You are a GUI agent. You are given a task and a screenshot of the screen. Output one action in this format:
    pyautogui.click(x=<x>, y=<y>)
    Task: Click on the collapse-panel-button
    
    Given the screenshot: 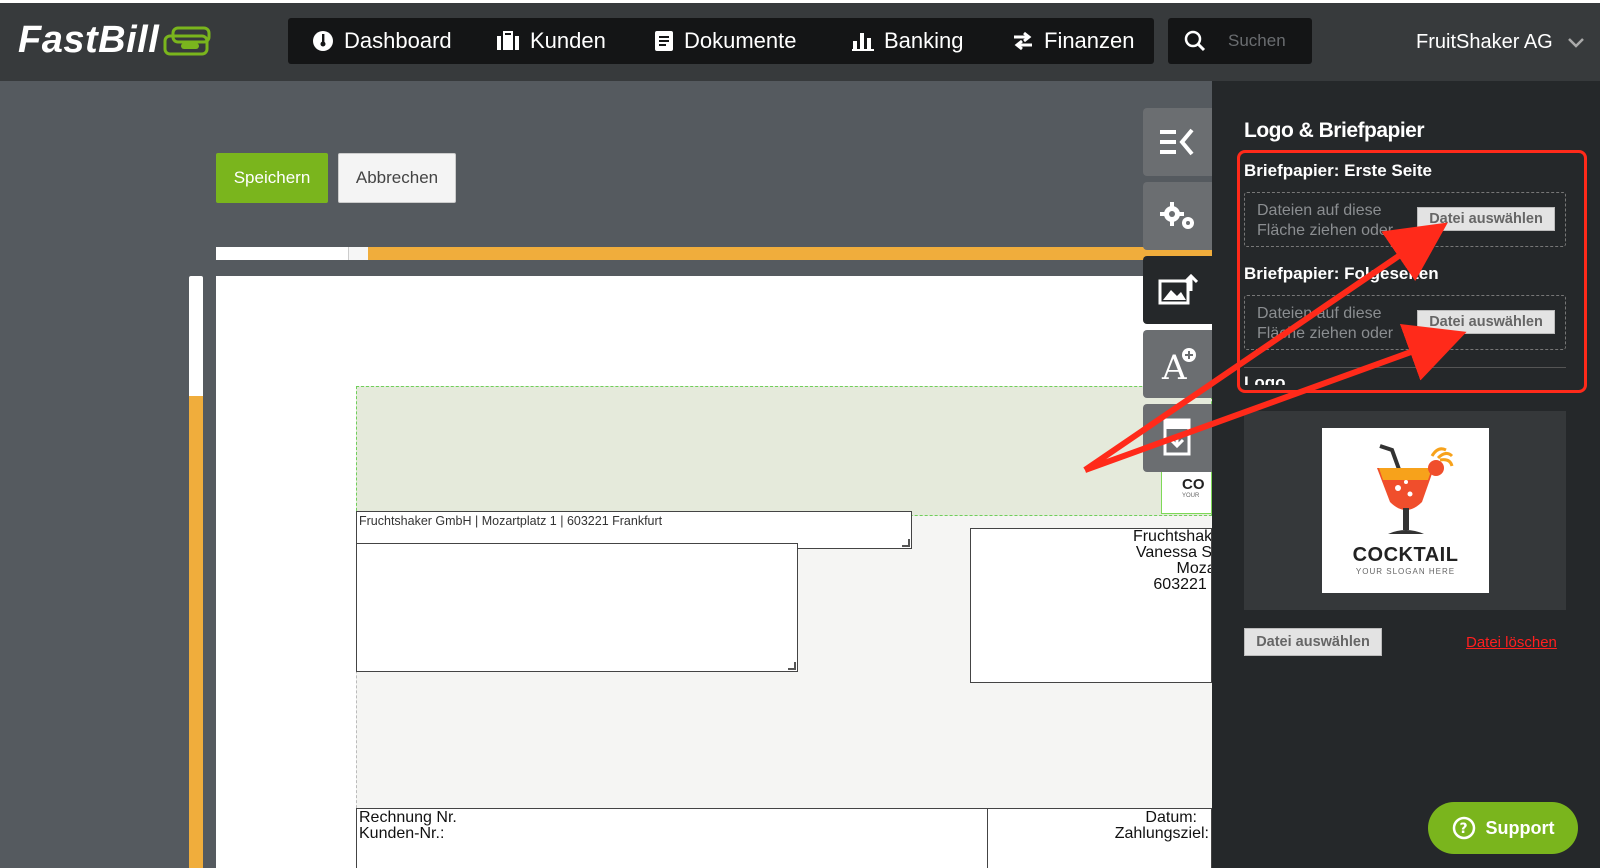 What is the action you would take?
    pyautogui.click(x=1177, y=142)
    